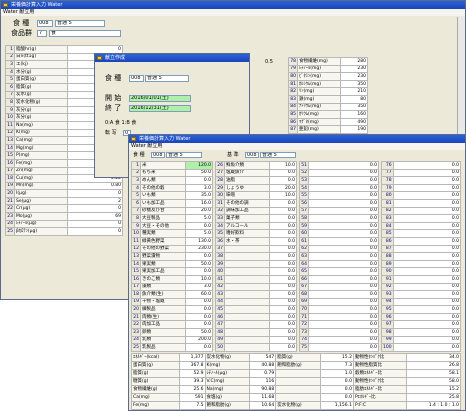 The height and width of the screenshot is (411, 466). What do you see at coordinates (95, 186) in the screenshot?
I see `row-value: 0.80` at bounding box center [95, 186].